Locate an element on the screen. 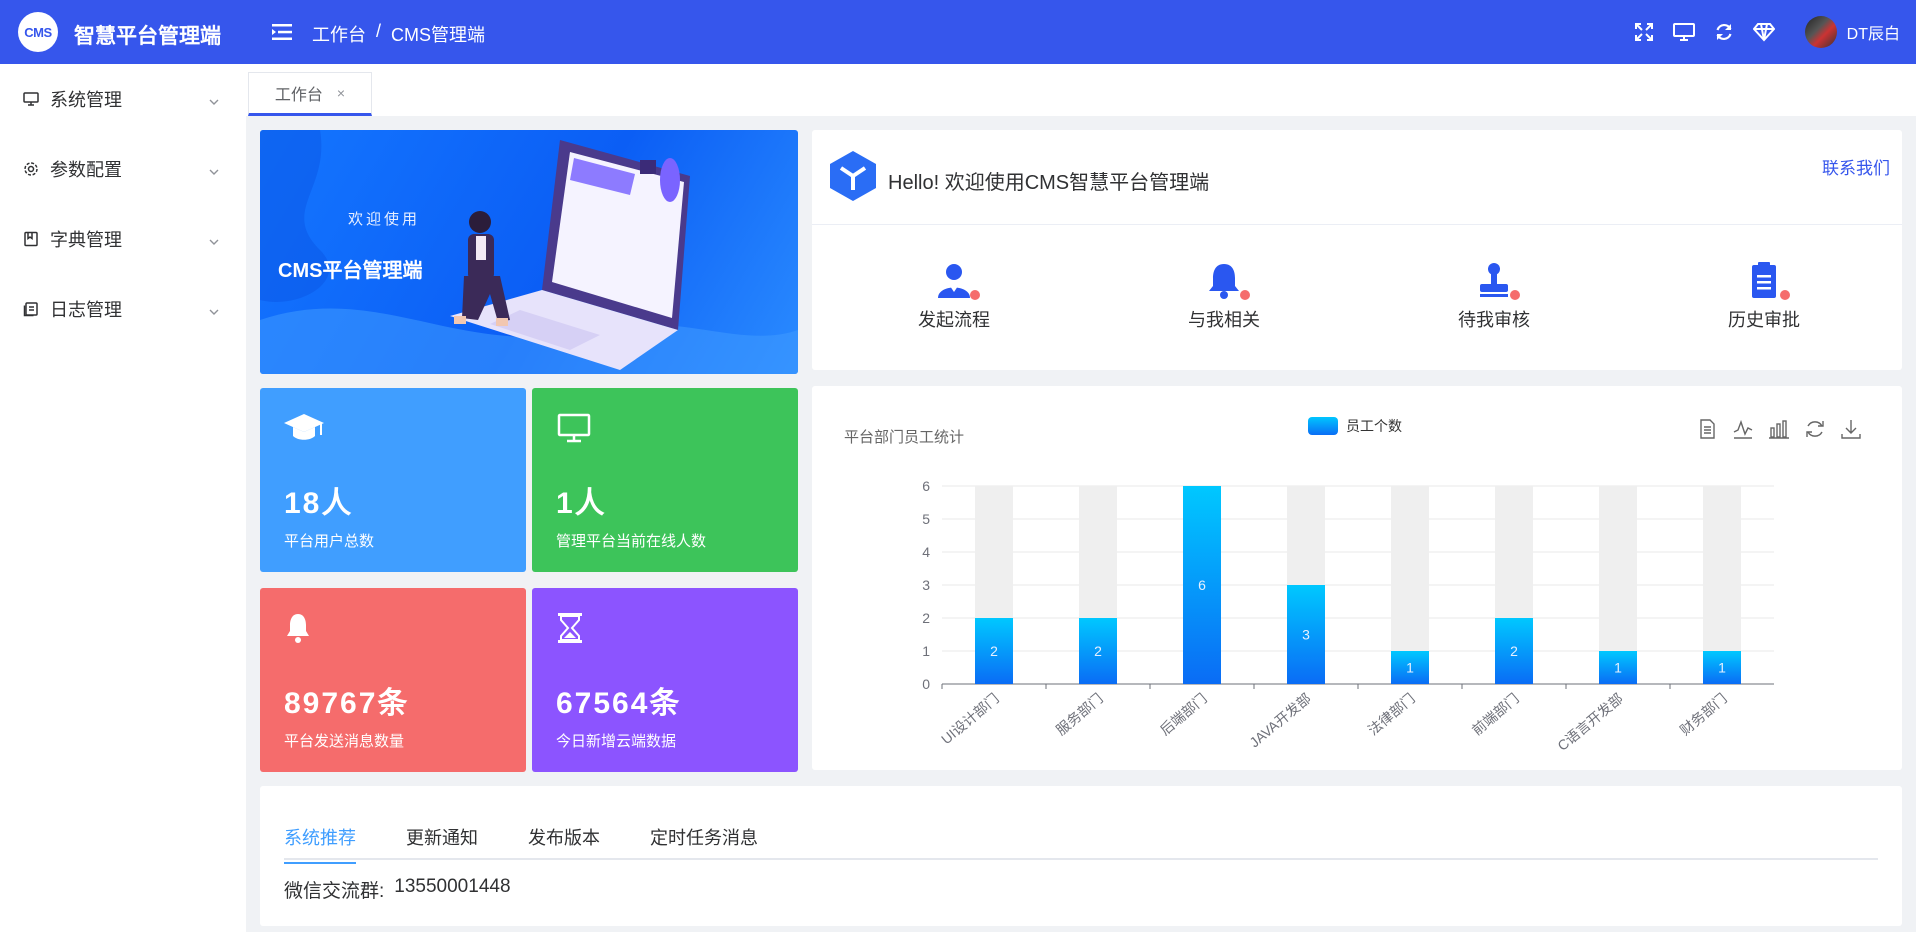 The image size is (1916, 932). quick-related-to-me: 与我相关 is located at coordinates (1224, 296).